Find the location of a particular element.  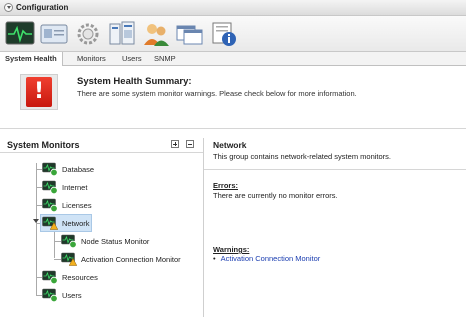

alert-icon: ! is located at coordinates (39, 92).